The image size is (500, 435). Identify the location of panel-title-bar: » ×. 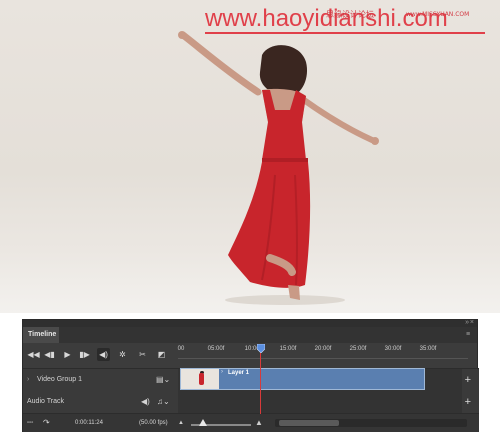
(250, 323).